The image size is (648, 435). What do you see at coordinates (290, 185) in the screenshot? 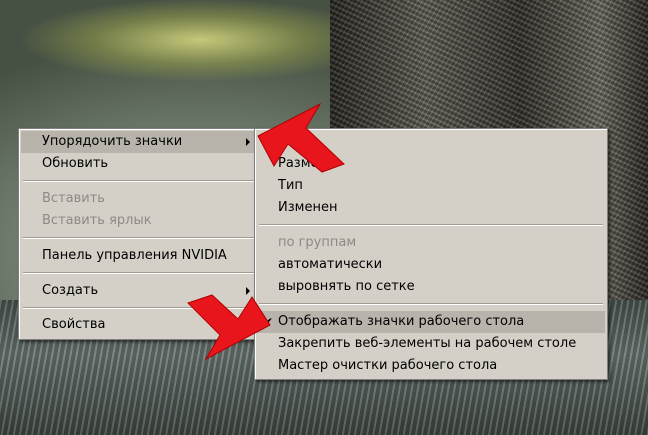
I see `menu-item-label: Тип` at bounding box center [290, 185].